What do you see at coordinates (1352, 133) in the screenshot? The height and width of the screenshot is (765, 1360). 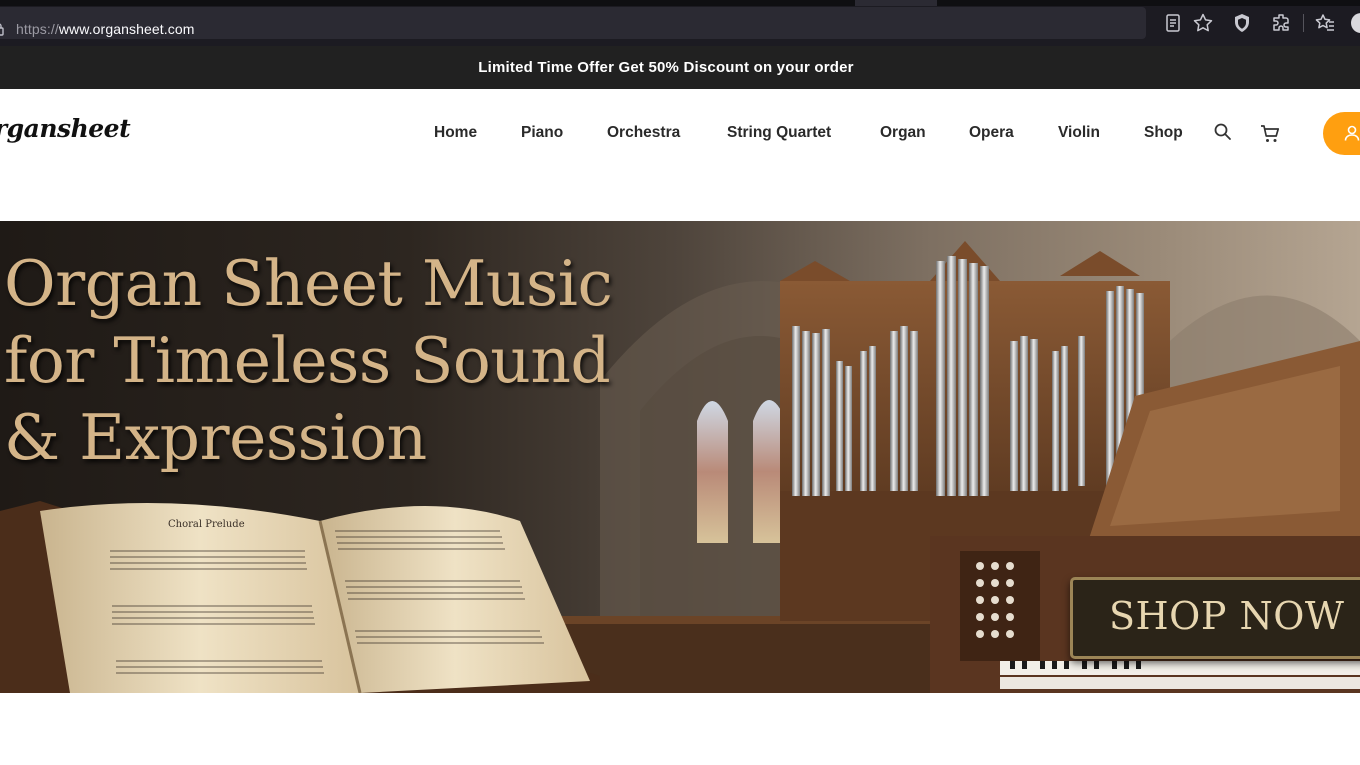 I see `user-icon` at bounding box center [1352, 133].